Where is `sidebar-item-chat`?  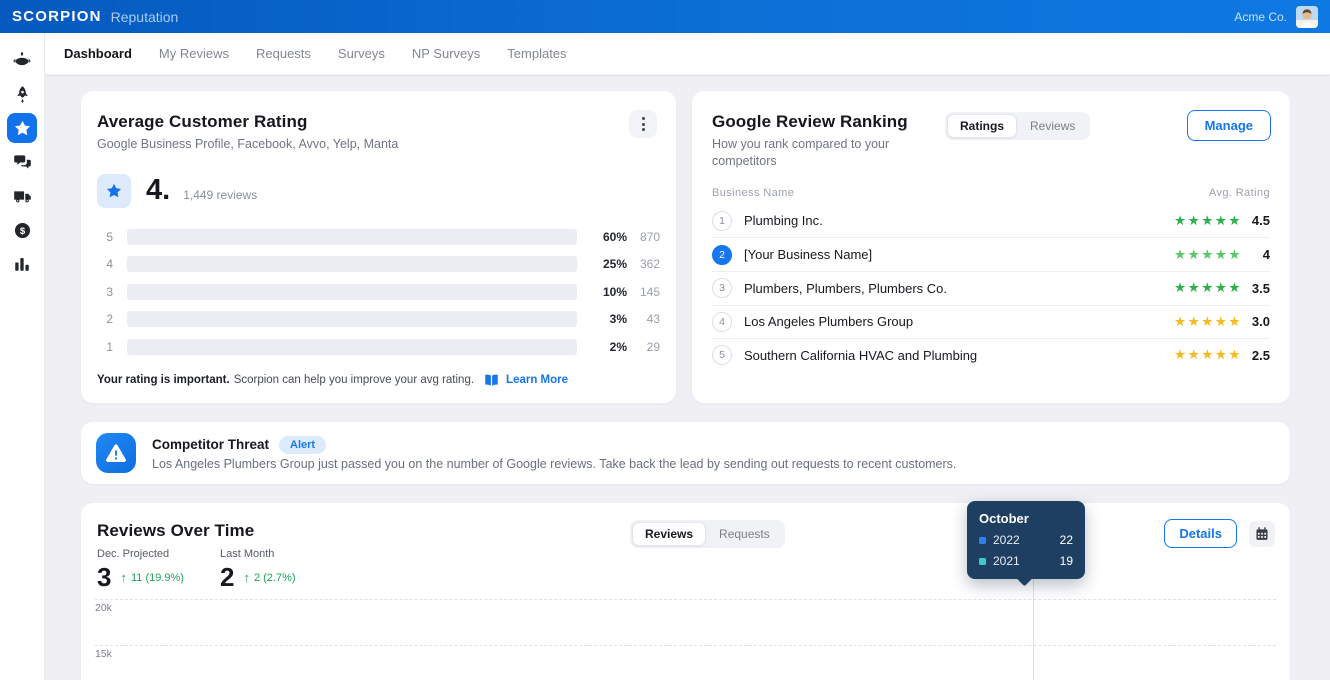 sidebar-item-chat is located at coordinates (22, 162).